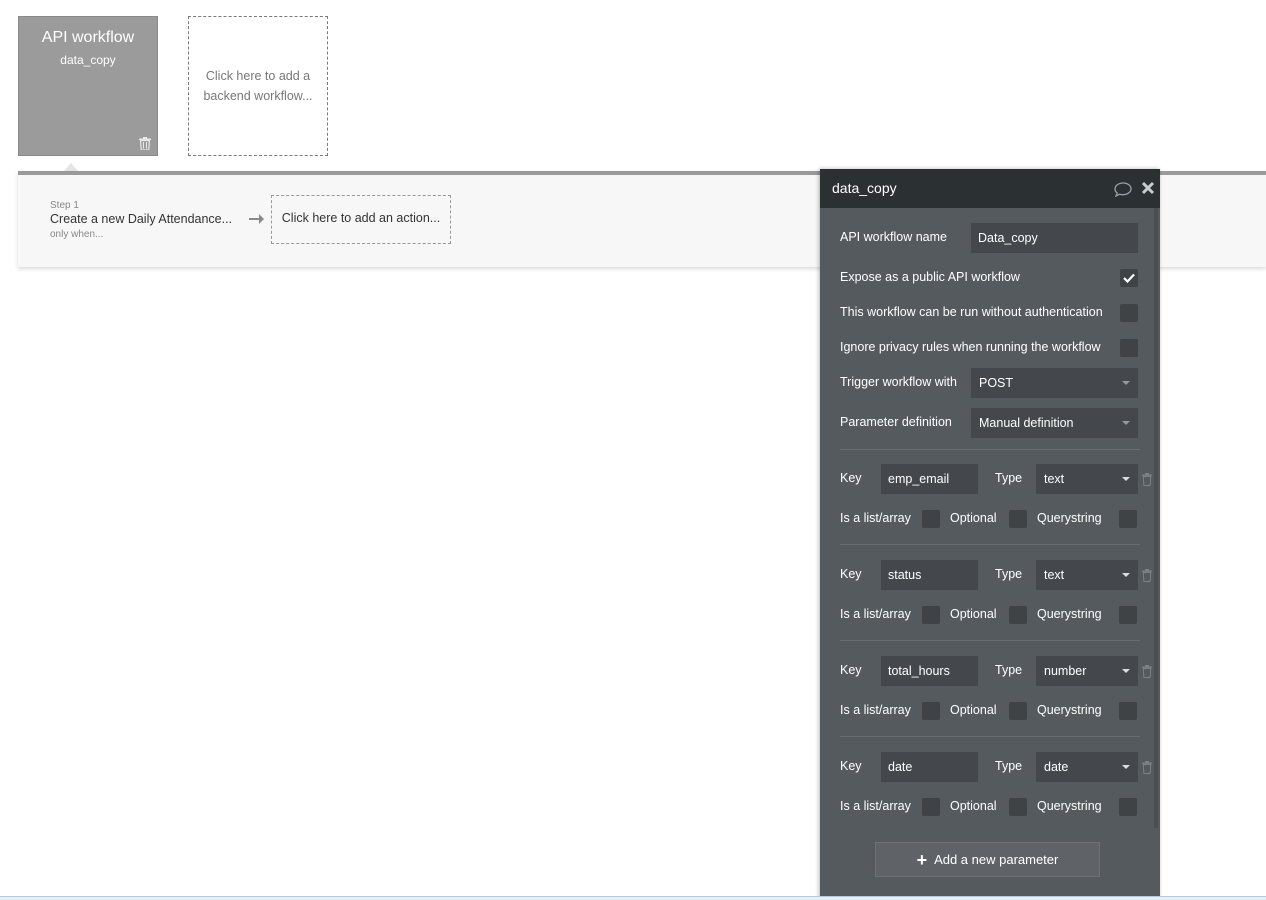 The height and width of the screenshot is (900, 1266). Describe the element at coordinates (990, 188) in the screenshot. I see `panel-header: data_copy` at that location.